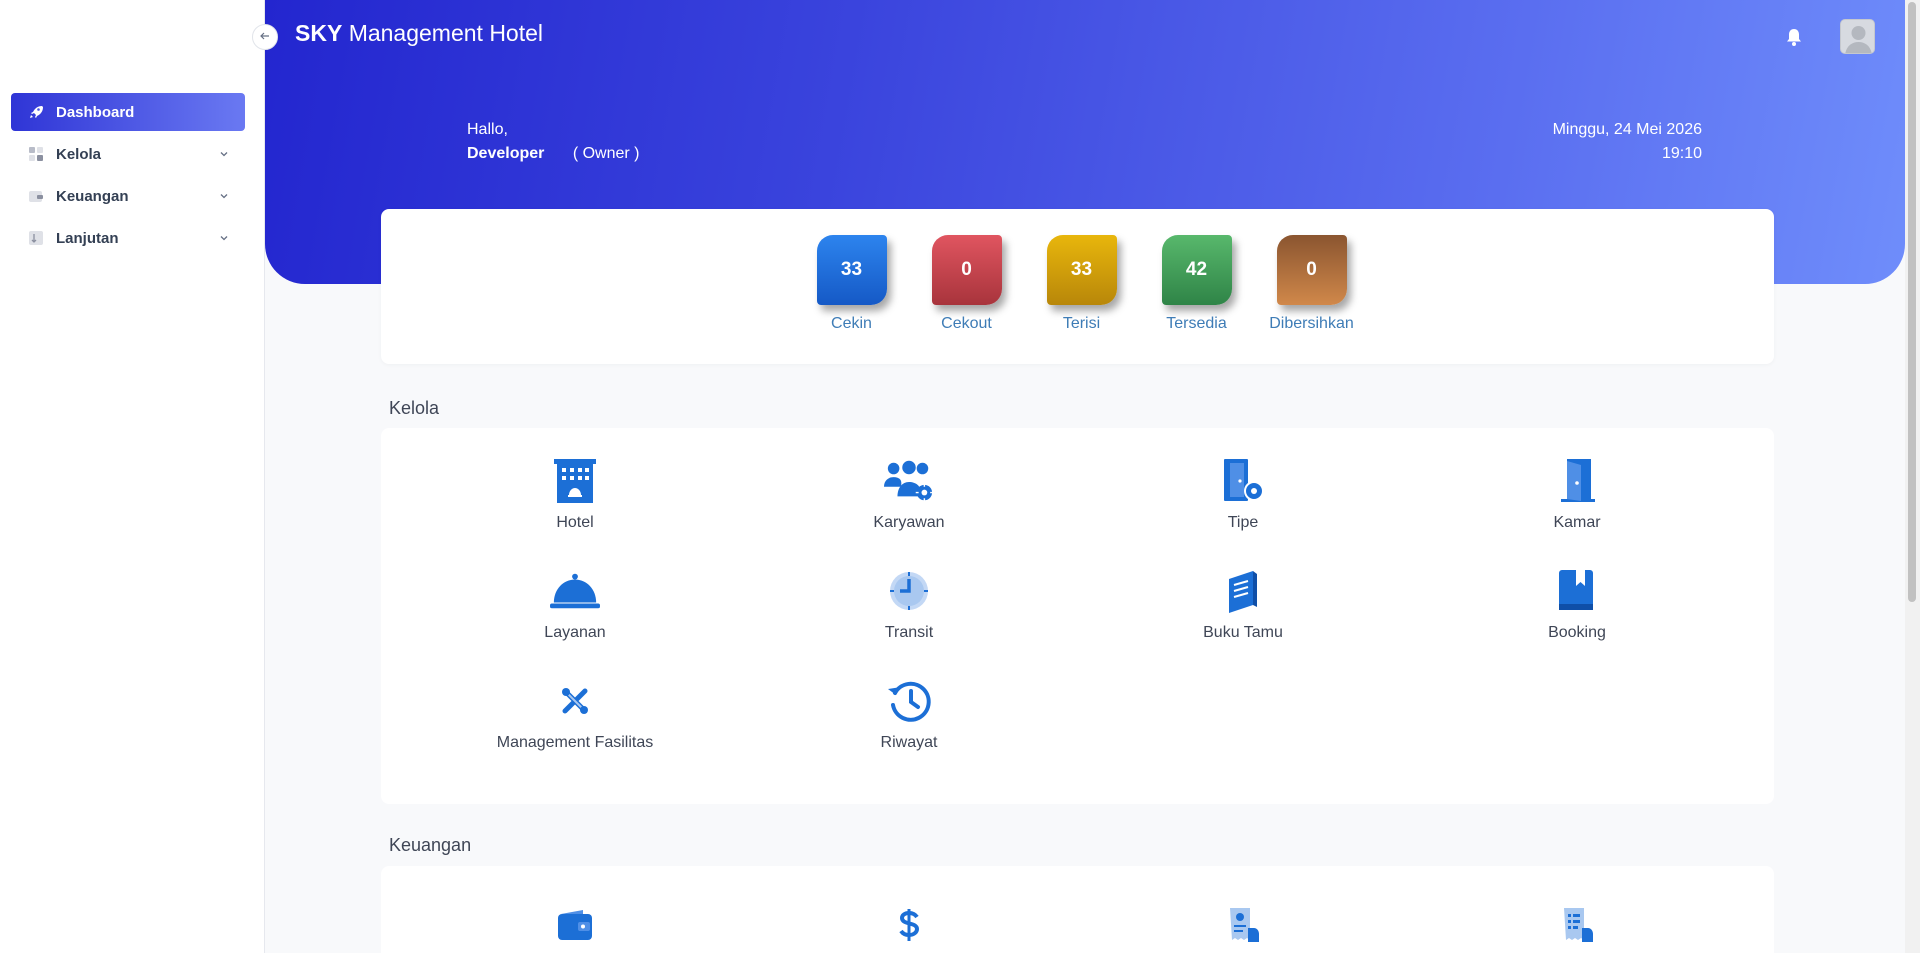 Image resolution: width=1920 pixels, height=953 pixels. I want to click on current-date: Minggu, 24 Mei 2026, so click(1627, 129).